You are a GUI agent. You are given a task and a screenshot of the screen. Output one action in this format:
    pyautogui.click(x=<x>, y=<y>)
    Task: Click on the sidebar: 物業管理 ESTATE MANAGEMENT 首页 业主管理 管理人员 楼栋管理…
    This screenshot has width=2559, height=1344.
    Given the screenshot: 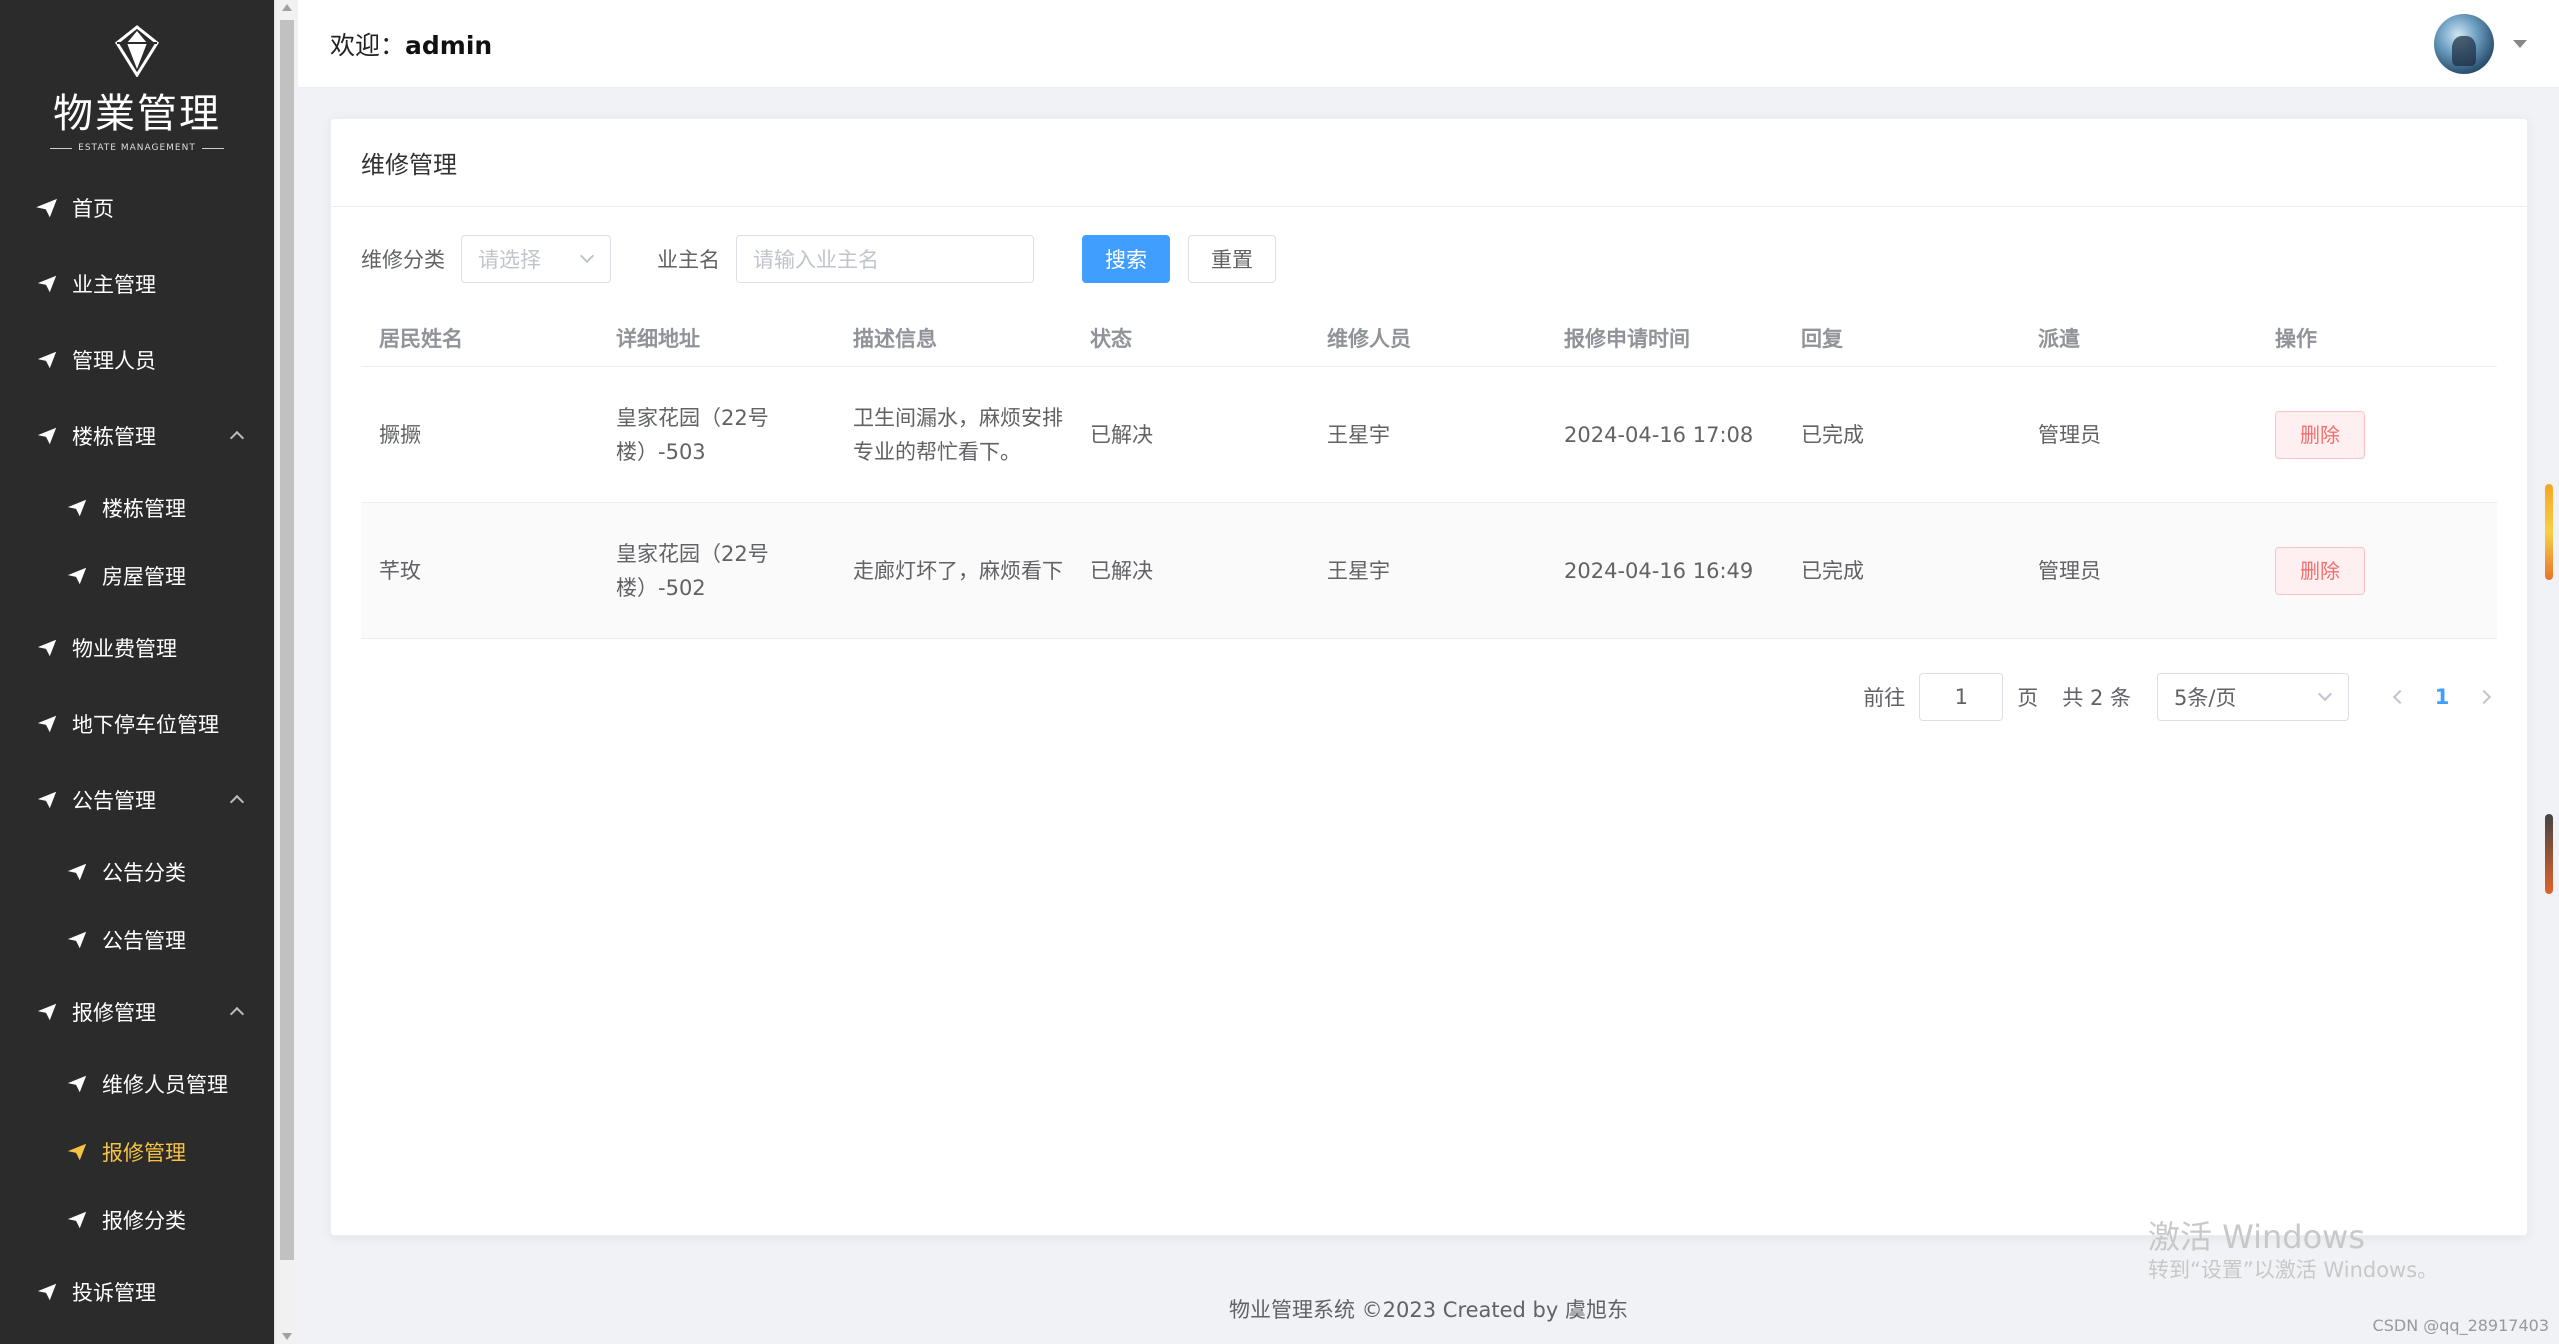 What is the action you would take?
    pyautogui.click(x=137, y=672)
    